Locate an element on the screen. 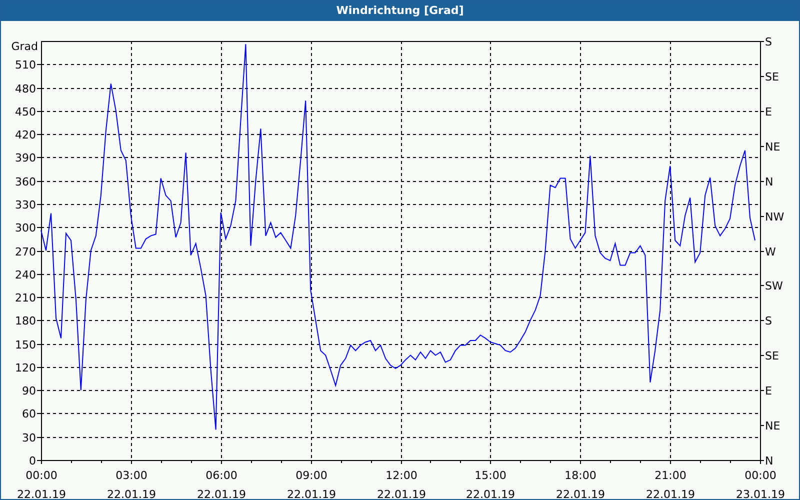  y-tick-label: 480 is located at coordinates (25, 89).